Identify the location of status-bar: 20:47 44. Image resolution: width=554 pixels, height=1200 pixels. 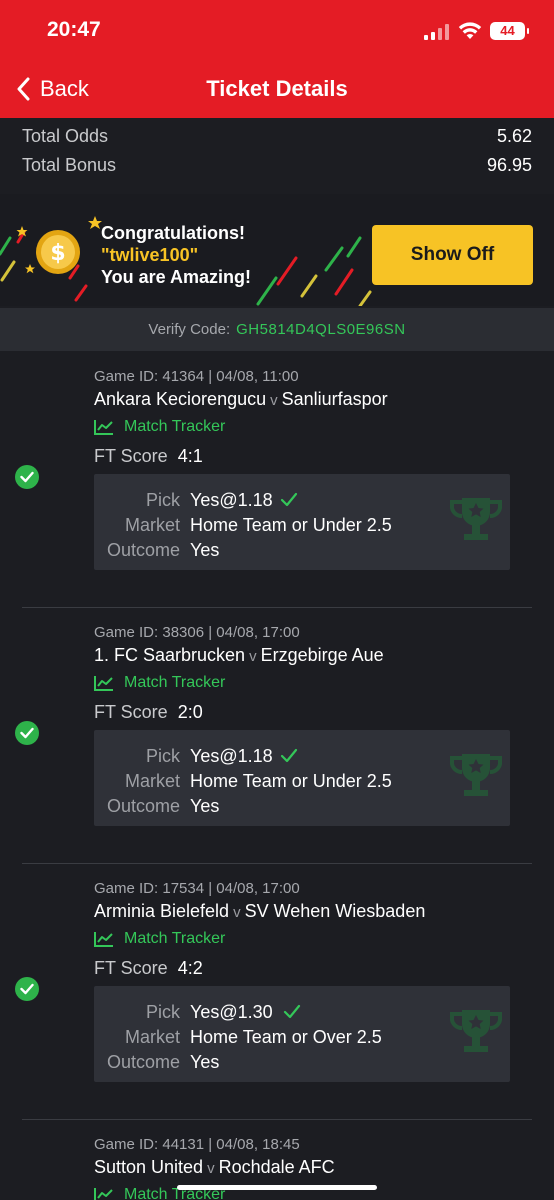
(277, 30).